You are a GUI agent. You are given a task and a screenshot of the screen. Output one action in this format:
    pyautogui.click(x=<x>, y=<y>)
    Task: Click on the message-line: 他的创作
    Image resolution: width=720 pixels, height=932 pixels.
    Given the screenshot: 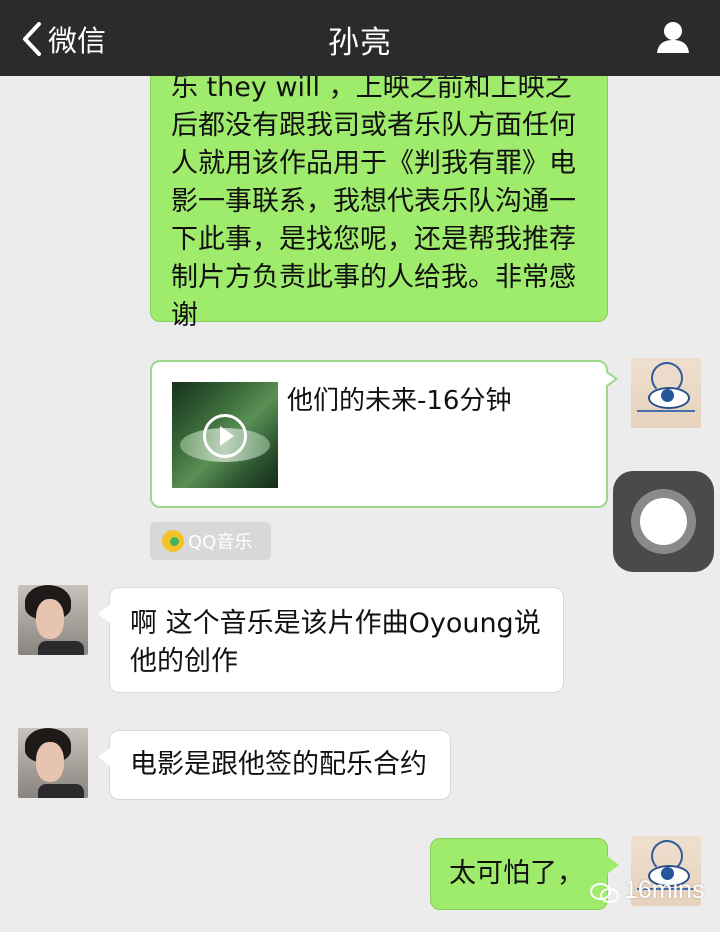 What is the action you would take?
    pyautogui.click(x=184, y=661)
    